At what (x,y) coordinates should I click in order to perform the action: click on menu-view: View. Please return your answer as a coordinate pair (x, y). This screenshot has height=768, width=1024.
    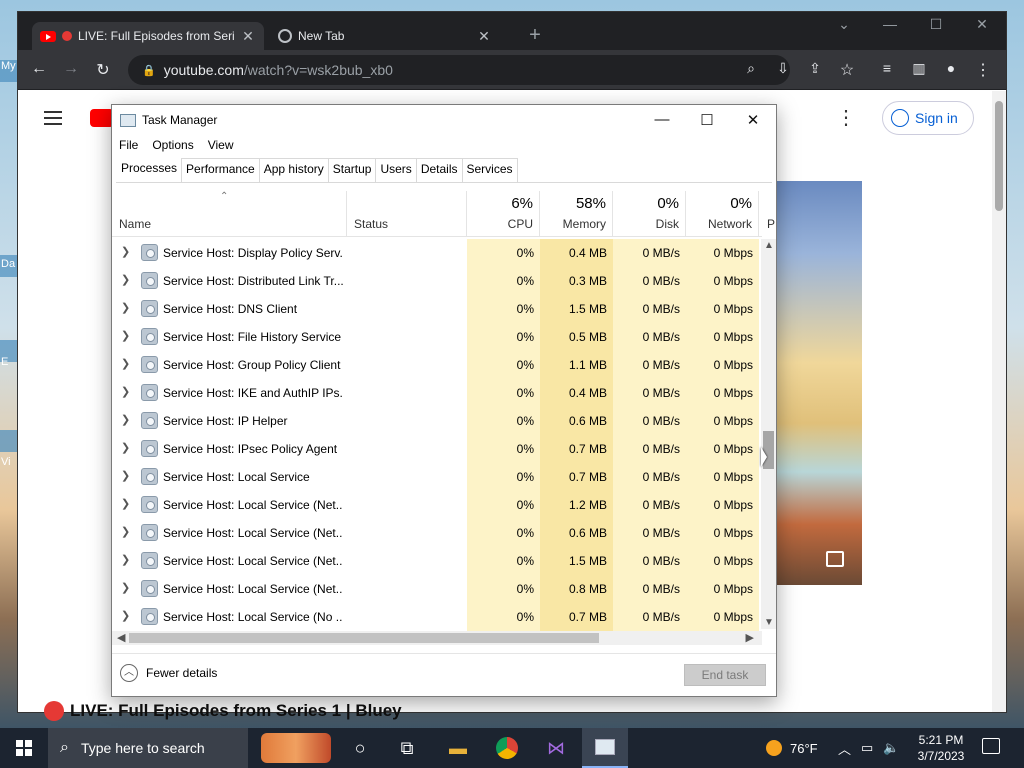
    Looking at the image, I should click on (221, 146).